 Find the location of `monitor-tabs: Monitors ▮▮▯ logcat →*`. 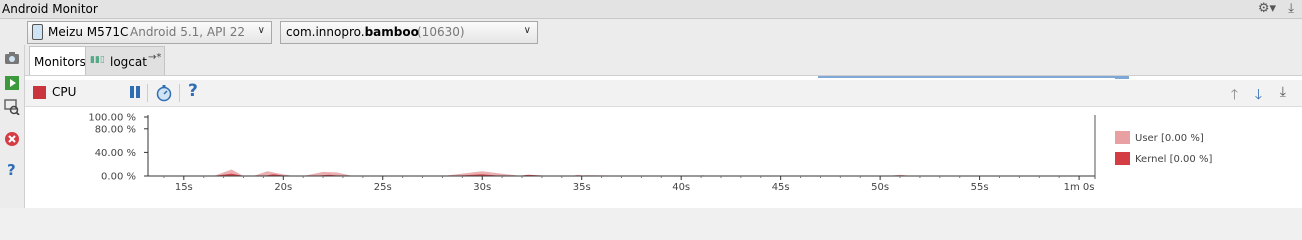

monitor-tabs: Monitors ▮▮▯ logcat →* is located at coordinates (663, 60).